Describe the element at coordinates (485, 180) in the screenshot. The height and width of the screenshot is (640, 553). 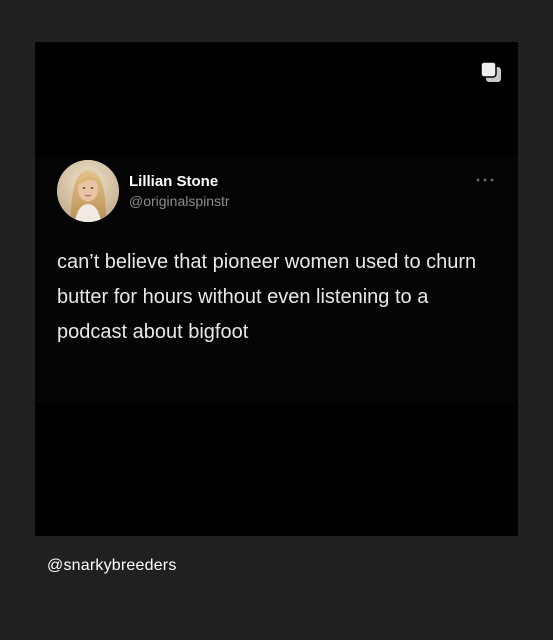
I see `more-dots-icon` at that location.